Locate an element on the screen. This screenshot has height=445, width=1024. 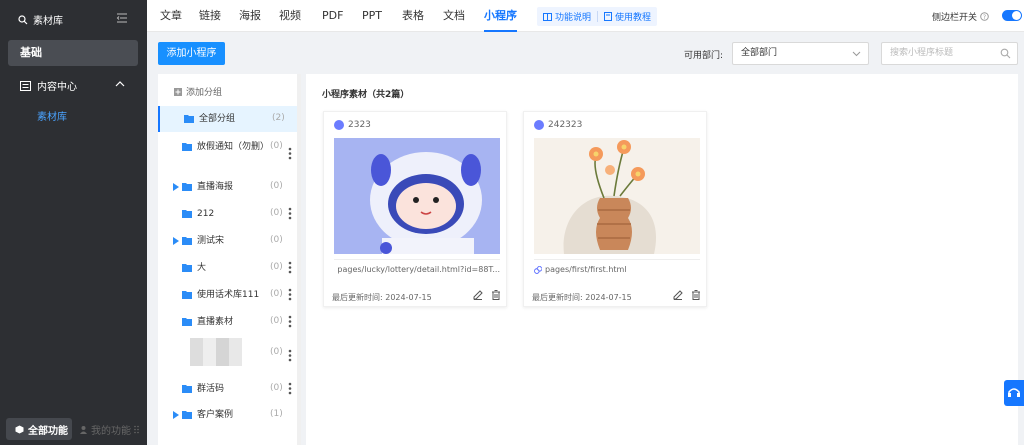
dept-select: 全部部门 is located at coordinates (800, 53).